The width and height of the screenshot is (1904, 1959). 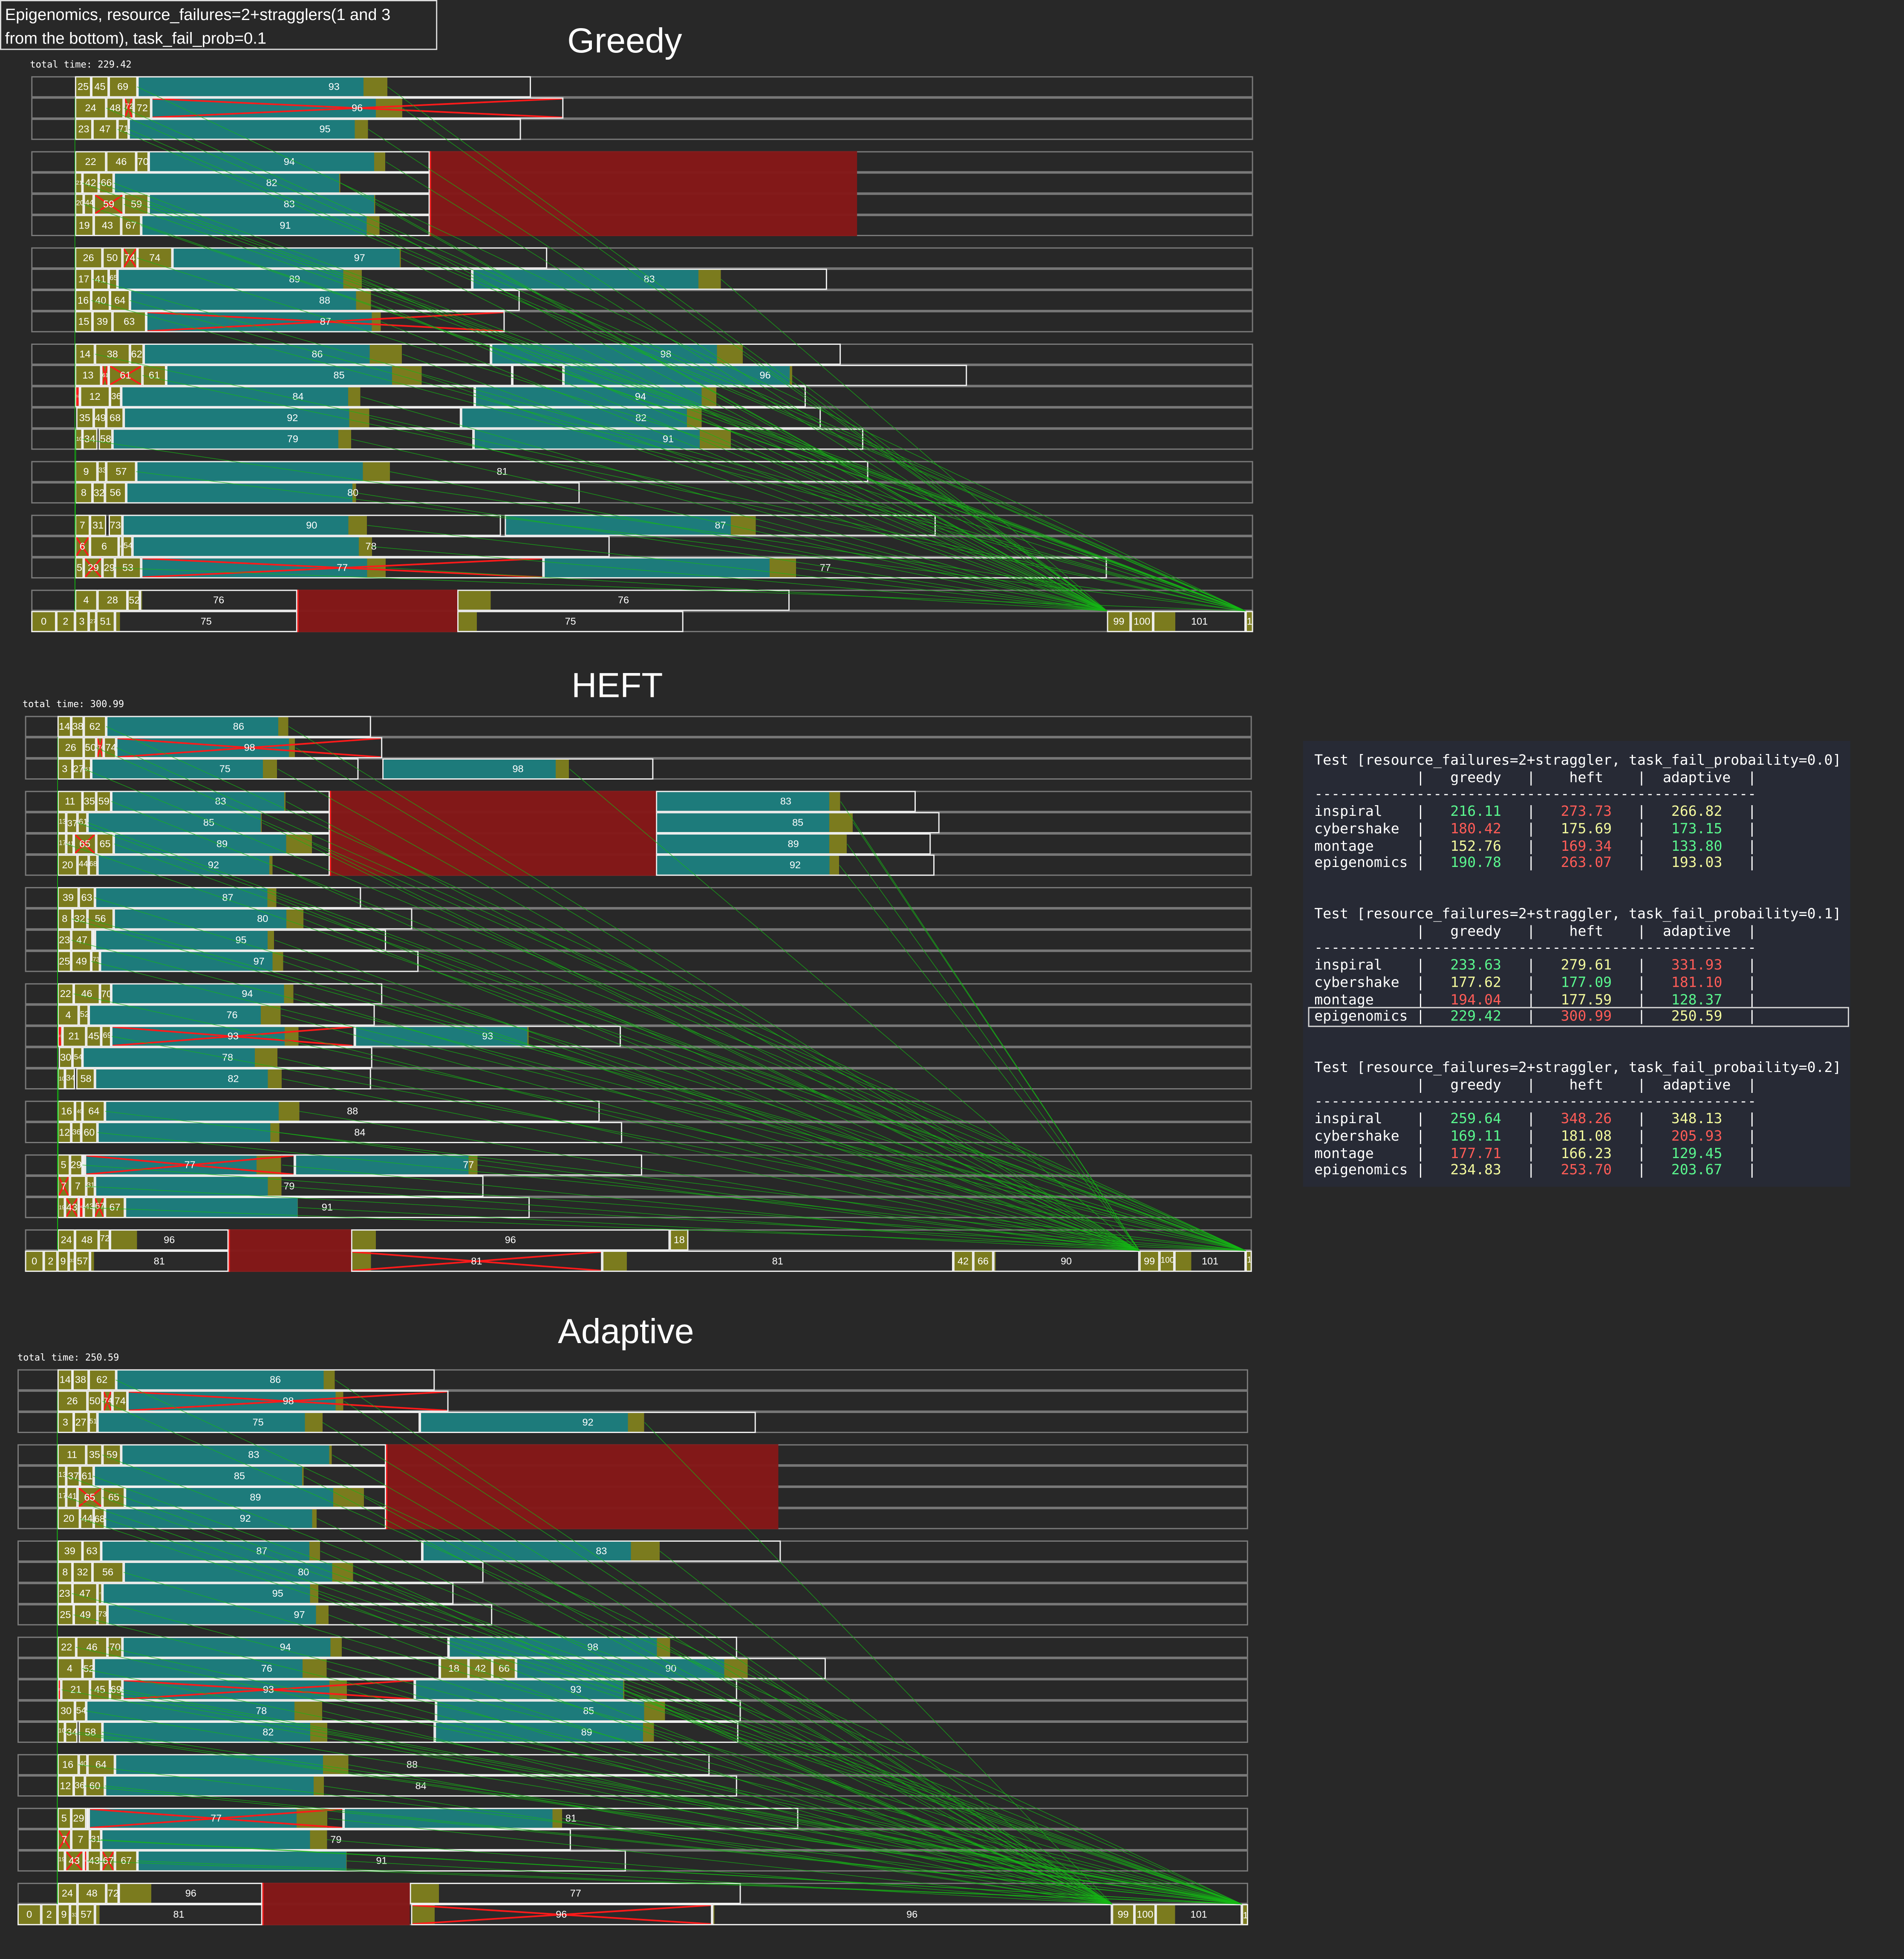 What do you see at coordinates (1475, 830) in the screenshot?
I see `result-value-greedy: 180.42` at bounding box center [1475, 830].